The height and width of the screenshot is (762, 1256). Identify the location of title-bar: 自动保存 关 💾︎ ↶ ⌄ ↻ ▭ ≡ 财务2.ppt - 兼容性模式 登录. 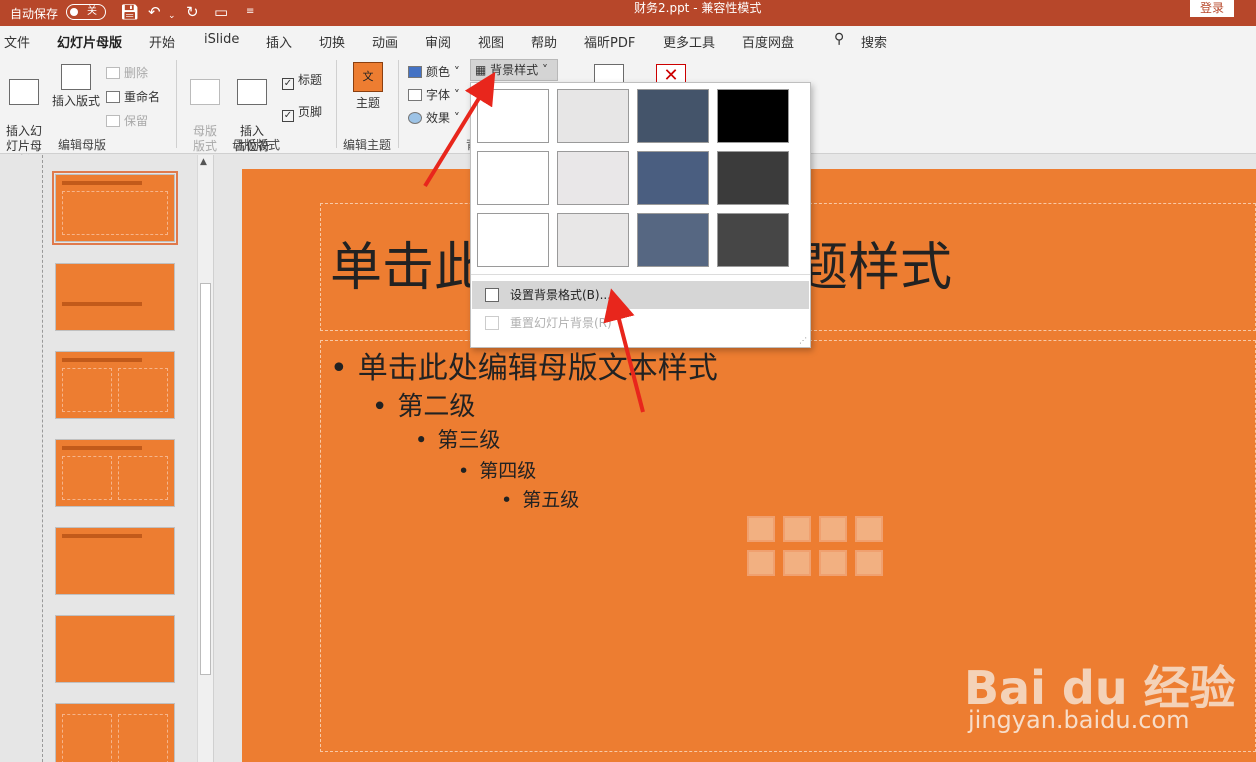
(628, 13).